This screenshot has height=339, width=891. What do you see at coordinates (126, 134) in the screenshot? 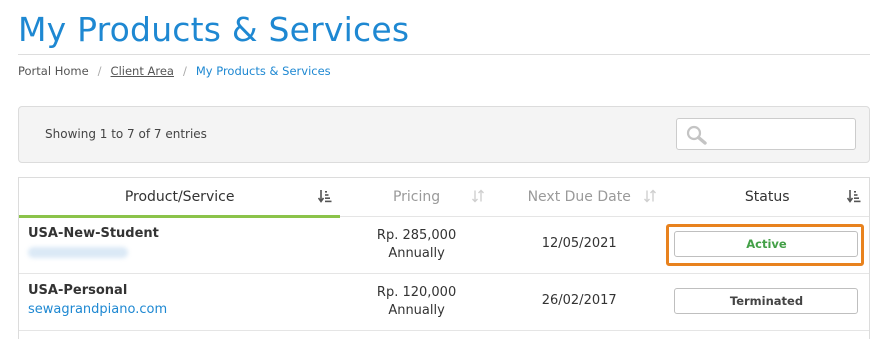
I see `entries-info: Showing 1 to 7 of 7 entries` at bounding box center [126, 134].